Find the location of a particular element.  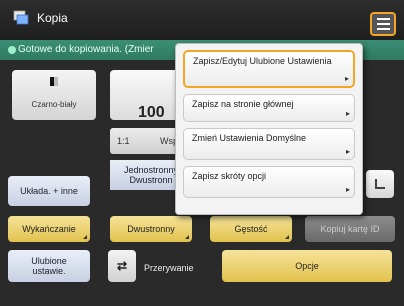

finishing-button: Wykańczanie is located at coordinates (49, 229).